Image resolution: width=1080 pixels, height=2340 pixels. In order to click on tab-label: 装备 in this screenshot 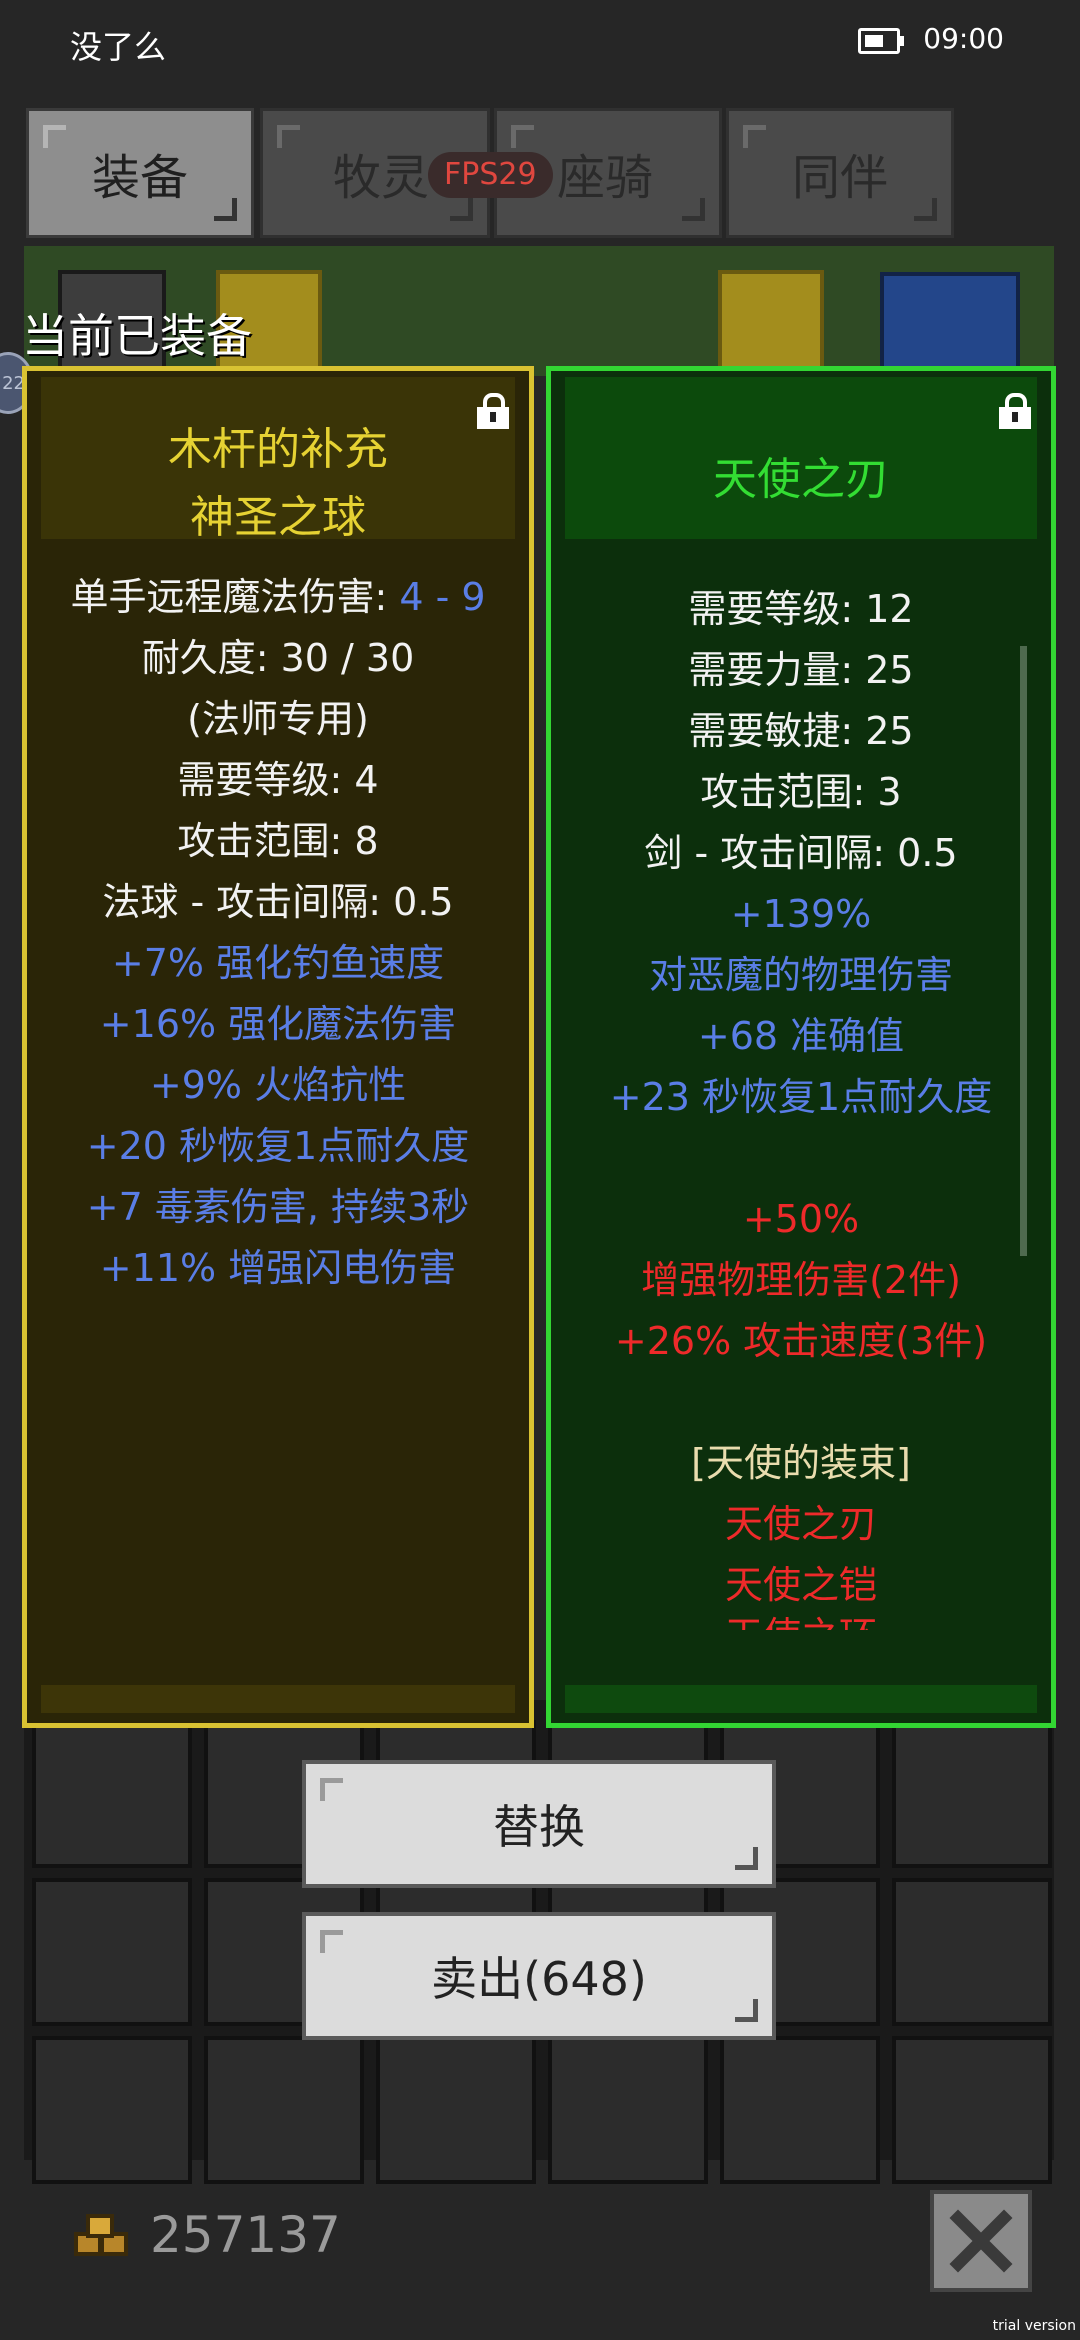, I will do `click(139, 178)`.